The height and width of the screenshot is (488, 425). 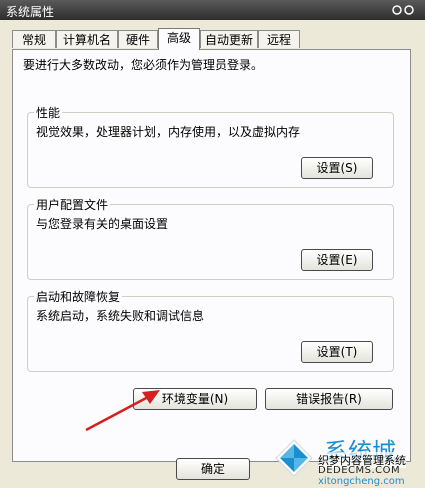 I want to click on startup-recovery-group: 启动和故障恢复 系统启动，系统失败和调试信息 设置(T), so click(x=210, y=330).